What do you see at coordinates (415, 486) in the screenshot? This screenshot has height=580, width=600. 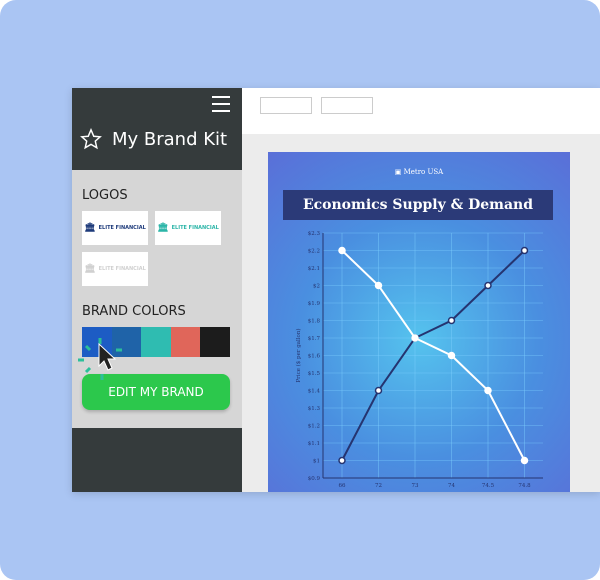 I see `x-tick-label: 73` at bounding box center [415, 486].